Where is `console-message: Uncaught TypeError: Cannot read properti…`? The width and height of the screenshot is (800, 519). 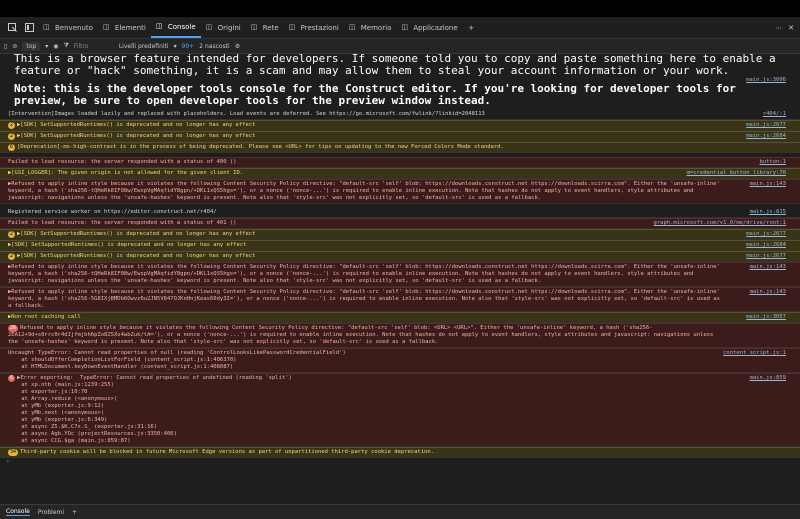
console-message: Uncaught TypeError: Cannot read properti… is located at coordinates (400, 360).